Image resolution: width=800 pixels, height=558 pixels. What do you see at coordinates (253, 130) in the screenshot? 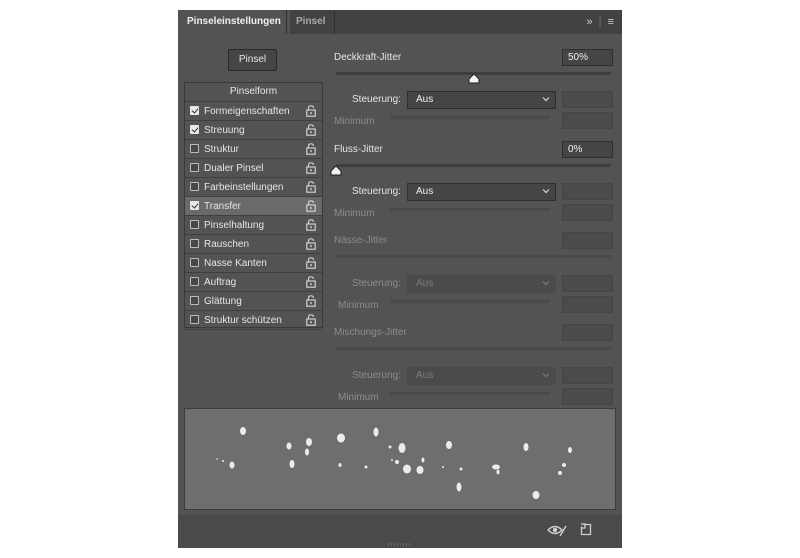
I see `sidebar-item-1: Streuung` at bounding box center [253, 130].